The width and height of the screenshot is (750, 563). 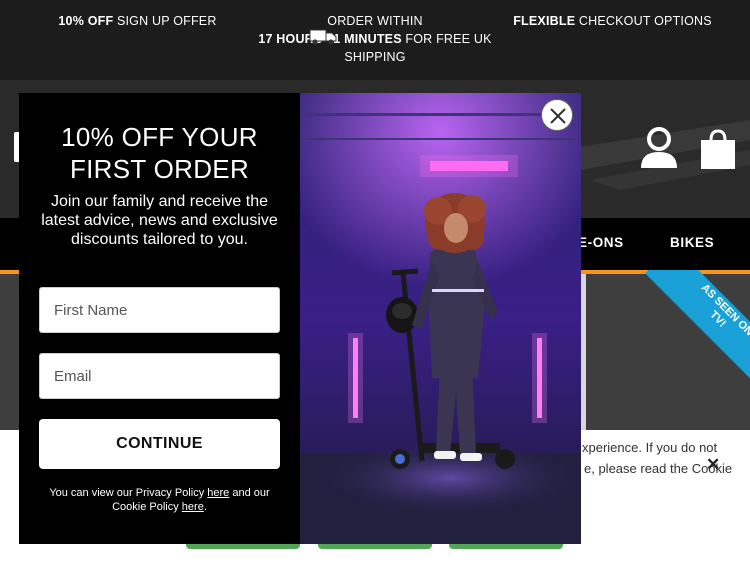 I want to click on modal-close-button, so click(x=557, y=115).